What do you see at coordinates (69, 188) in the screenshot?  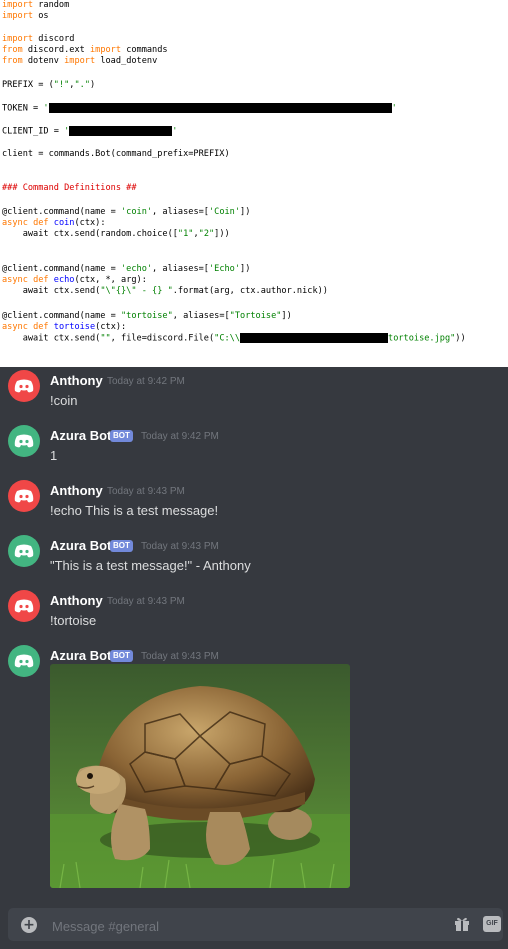 I see `code-line: ### Command Definitions ##` at bounding box center [69, 188].